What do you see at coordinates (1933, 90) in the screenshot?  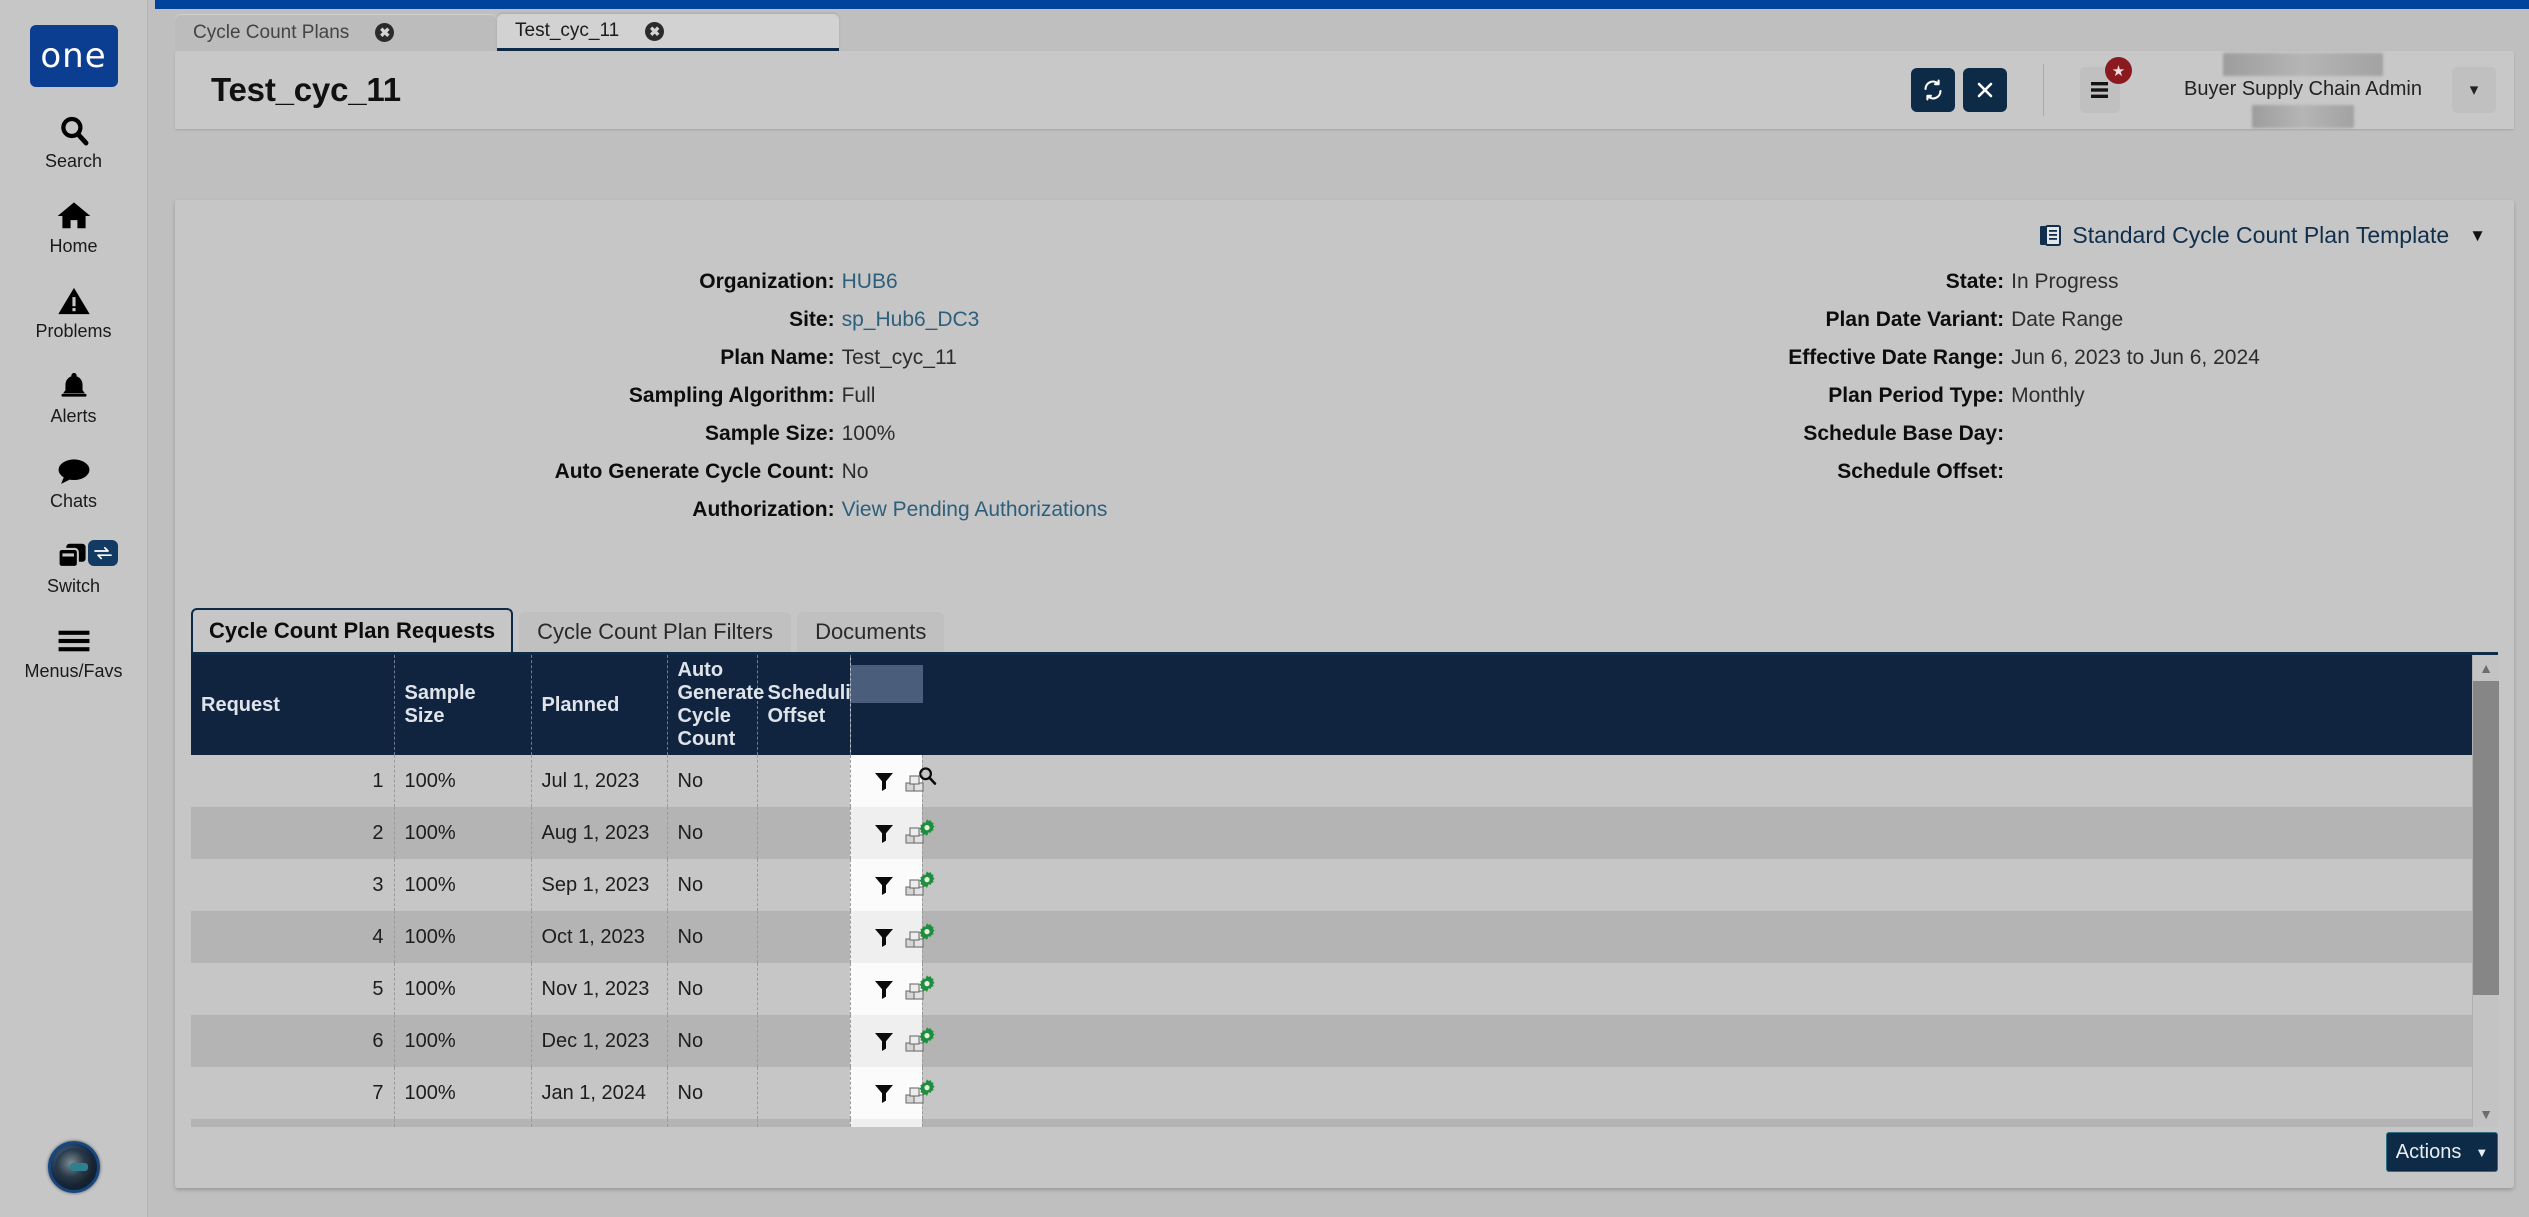 I see `refresh-button` at bounding box center [1933, 90].